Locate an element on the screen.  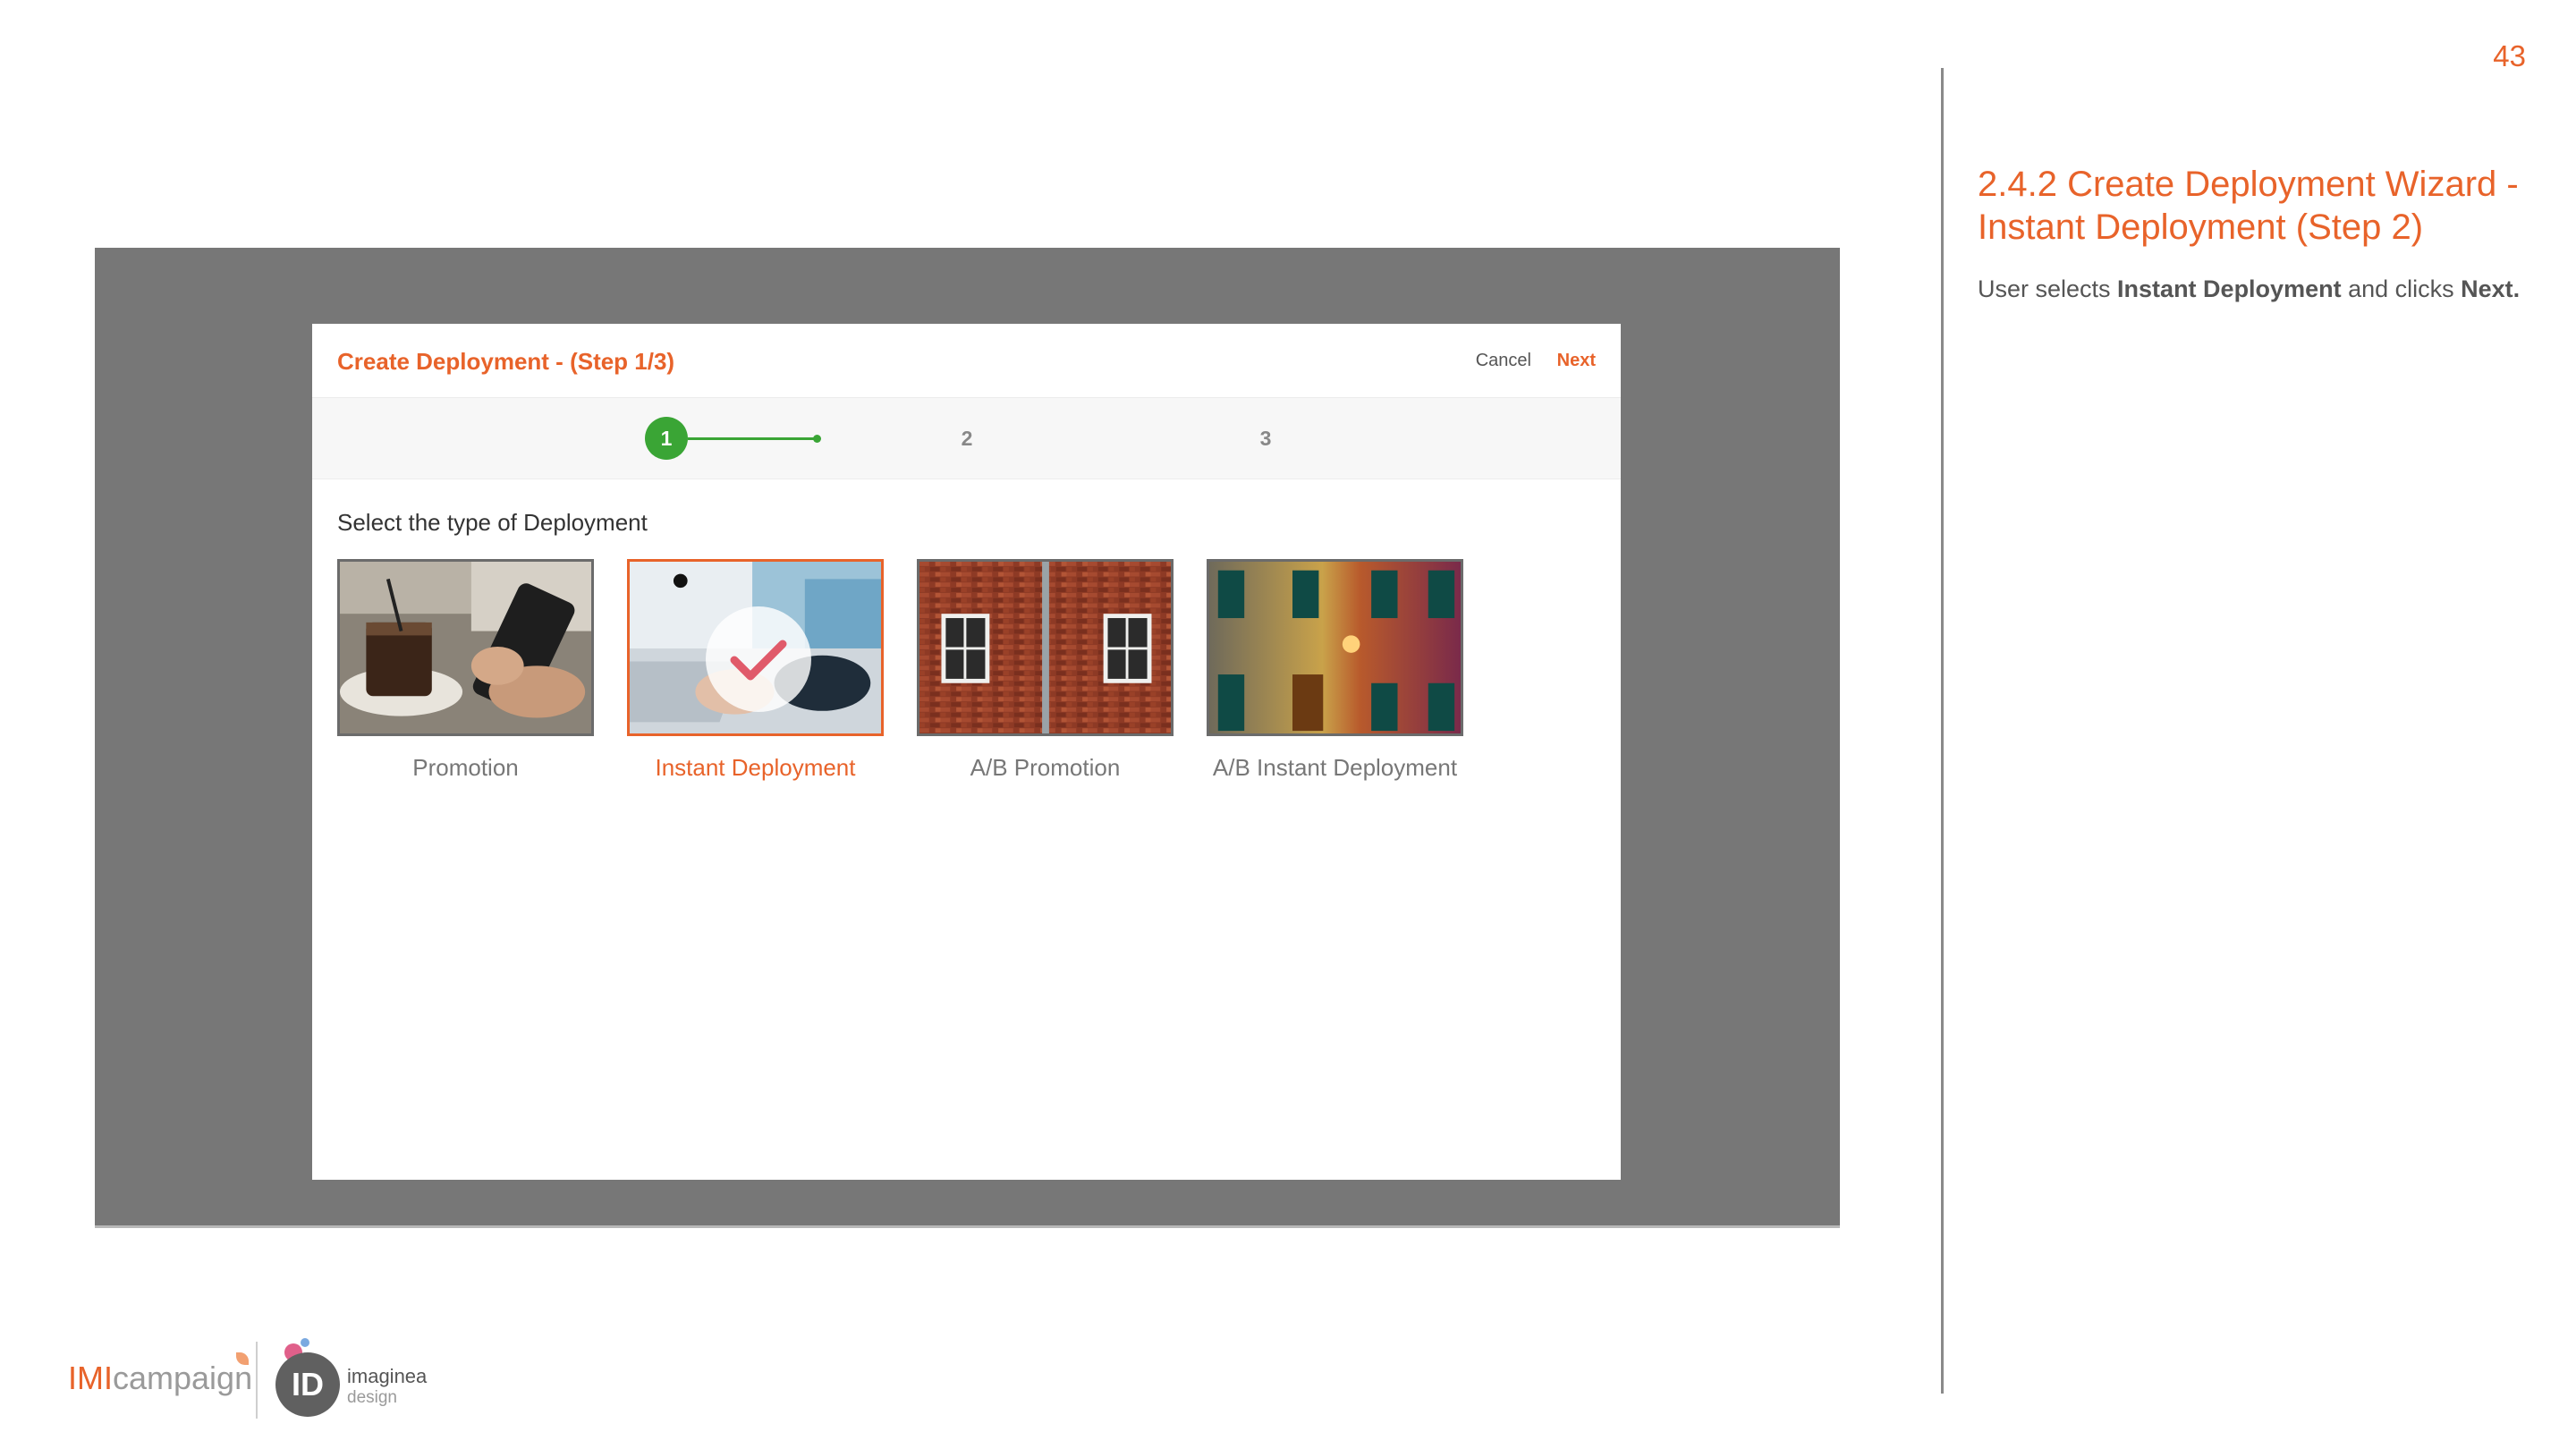
step-connector-dot is located at coordinates (817, 439).